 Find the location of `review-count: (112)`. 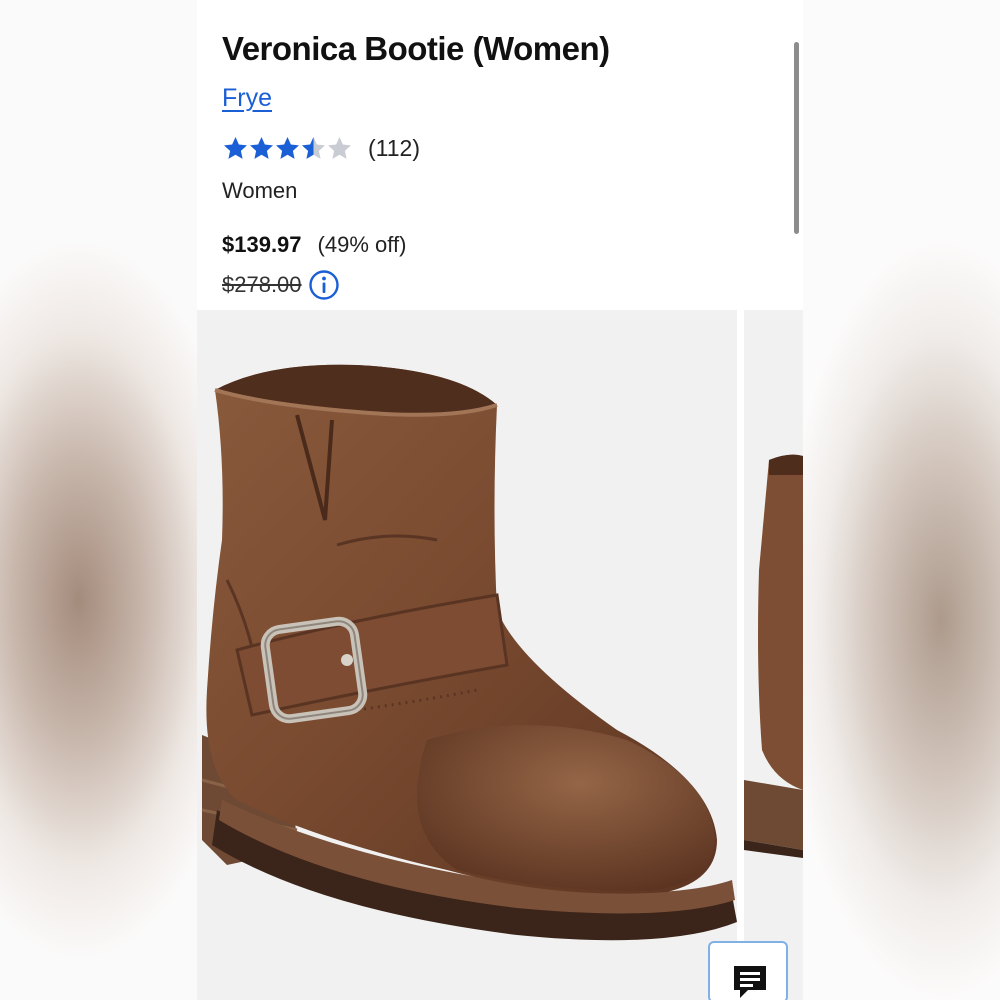

review-count: (112) is located at coordinates (394, 148).